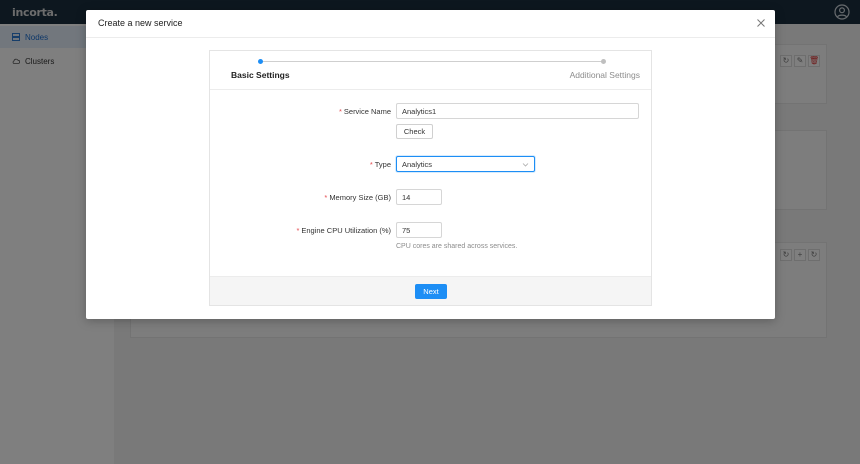 The width and height of the screenshot is (860, 464). What do you see at coordinates (140, 23) in the screenshot?
I see `modal-title: Create a new service` at bounding box center [140, 23].